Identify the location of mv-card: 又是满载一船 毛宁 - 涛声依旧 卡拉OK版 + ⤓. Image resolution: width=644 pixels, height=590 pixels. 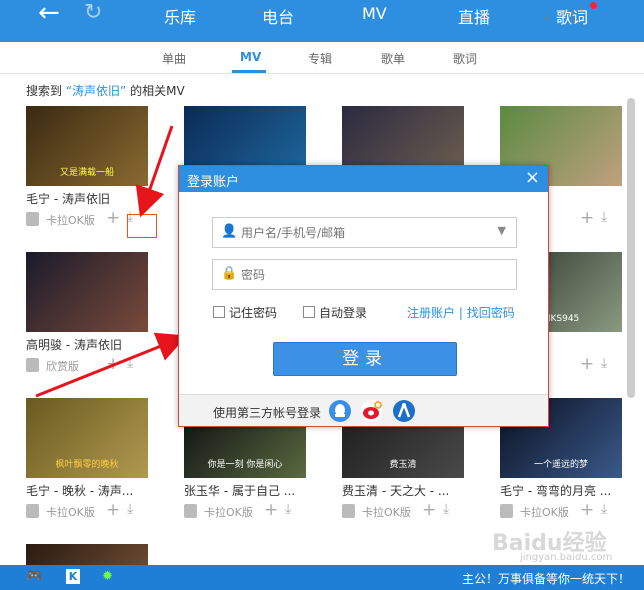
(87, 167).